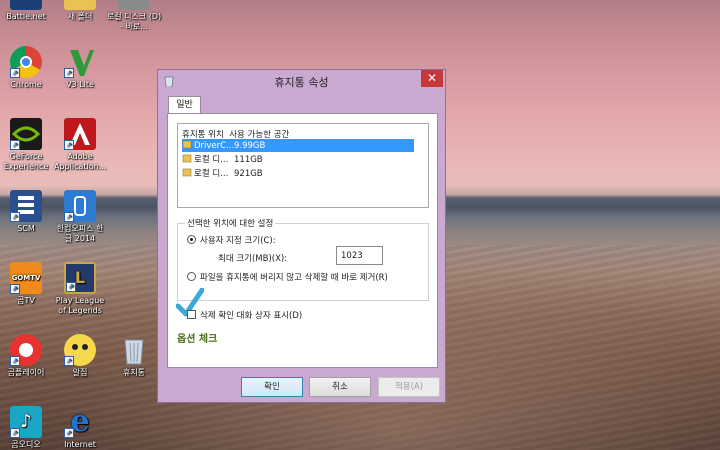 Image resolution: width=720 pixels, height=450 pixels. What do you see at coordinates (26, 84) in the screenshot?
I see `desktop-icon-label: Chrome` at bounding box center [26, 84].